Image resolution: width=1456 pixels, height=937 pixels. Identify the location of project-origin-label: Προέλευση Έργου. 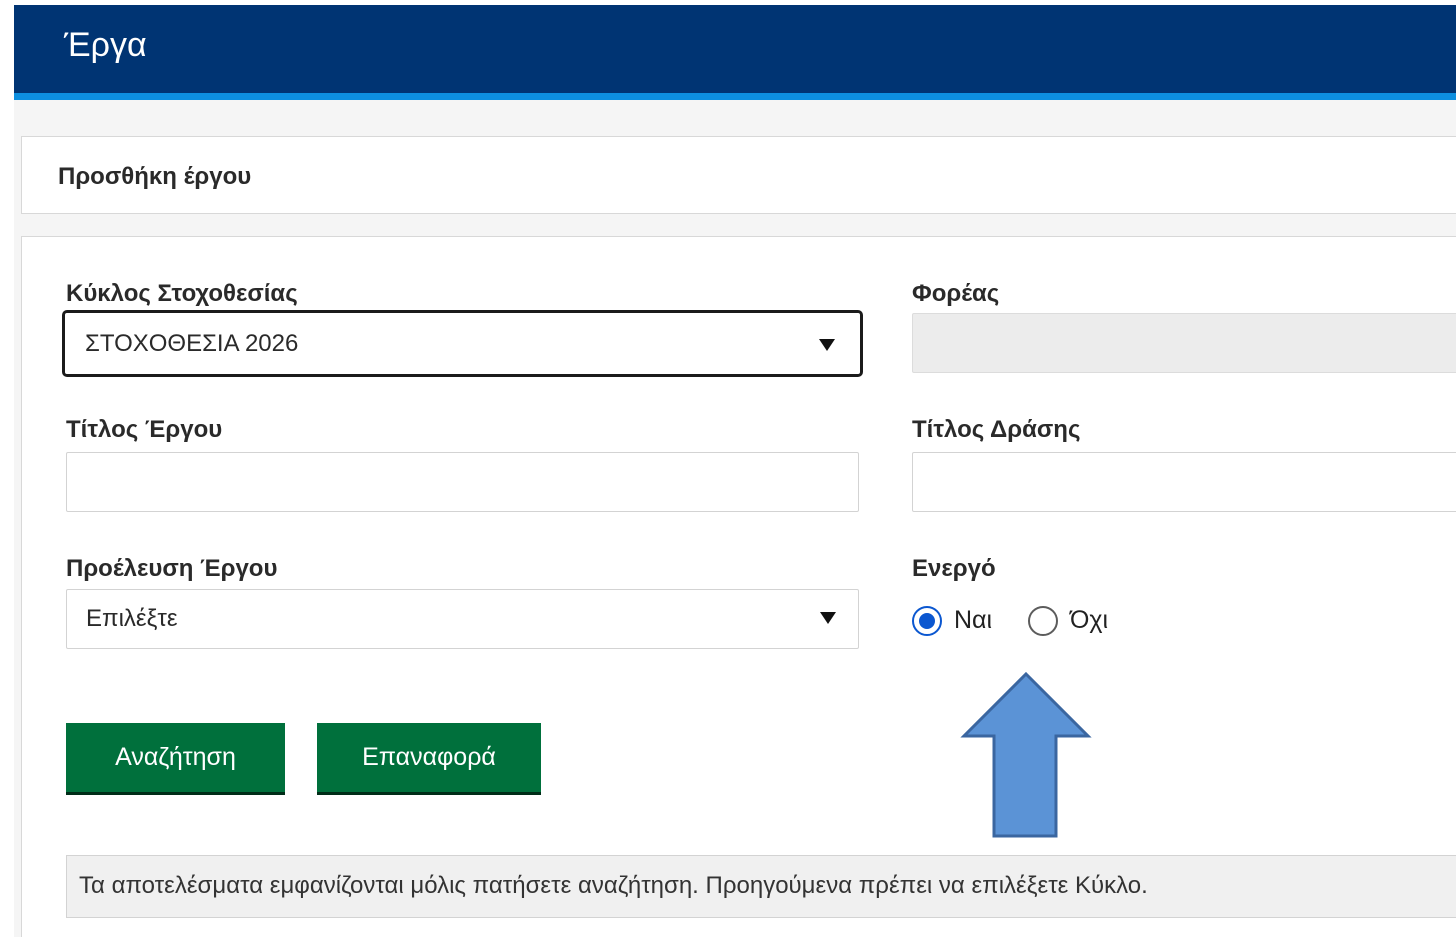
(172, 568).